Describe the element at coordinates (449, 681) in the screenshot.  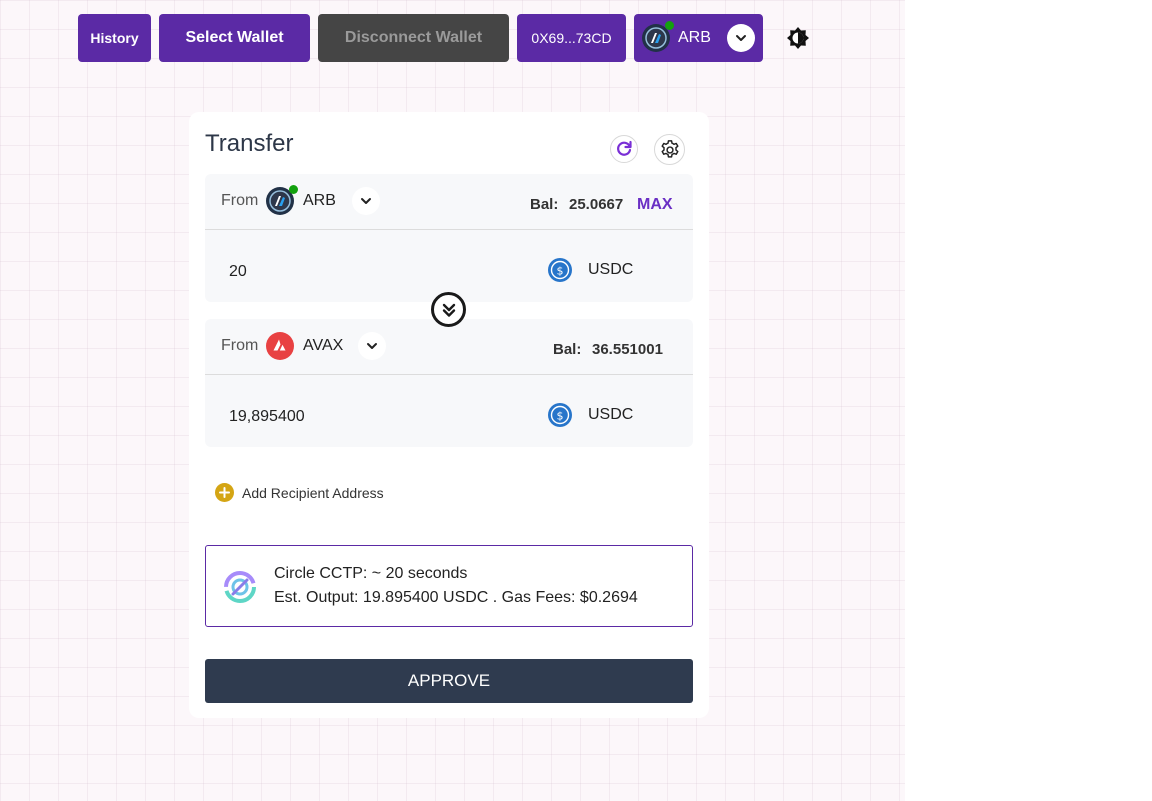
I see `approve-button: APPROVE` at that location.